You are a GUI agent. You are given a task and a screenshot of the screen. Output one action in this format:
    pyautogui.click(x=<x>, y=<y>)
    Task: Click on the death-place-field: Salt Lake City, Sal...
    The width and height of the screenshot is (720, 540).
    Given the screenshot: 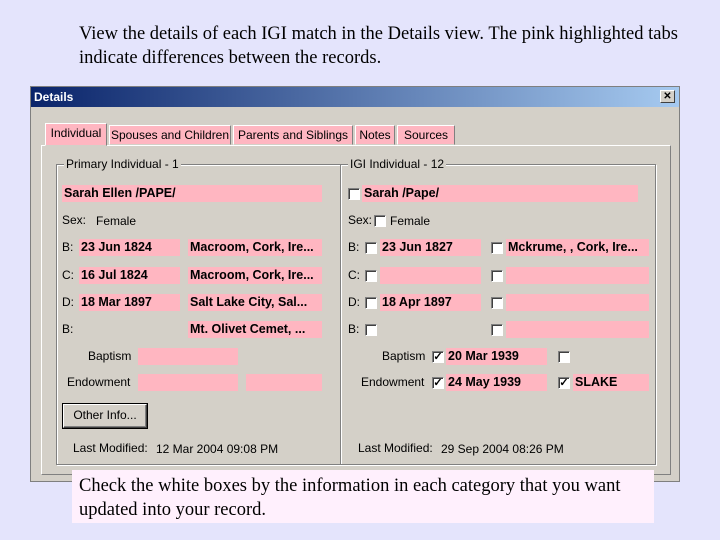 What is the action you would take?
    pyautogui.click(x=255, y=302)
    